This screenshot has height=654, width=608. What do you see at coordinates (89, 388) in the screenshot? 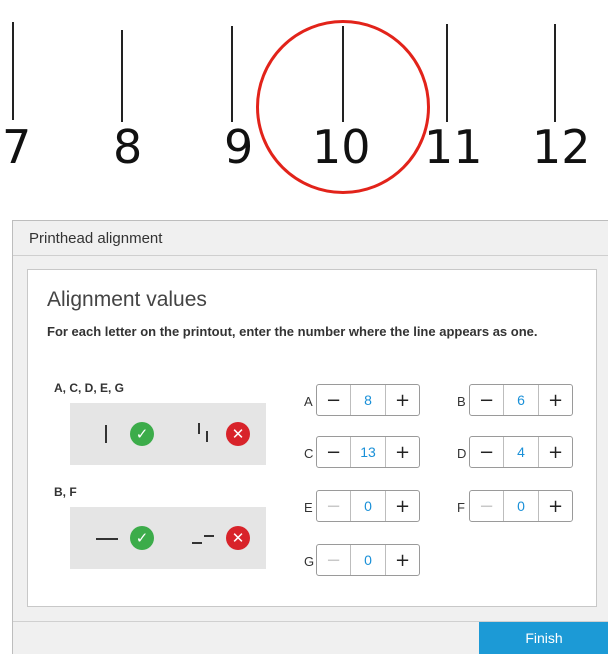
I see `group-label-vertical: A, C, D, E, G` at bounding box center [89, 388].